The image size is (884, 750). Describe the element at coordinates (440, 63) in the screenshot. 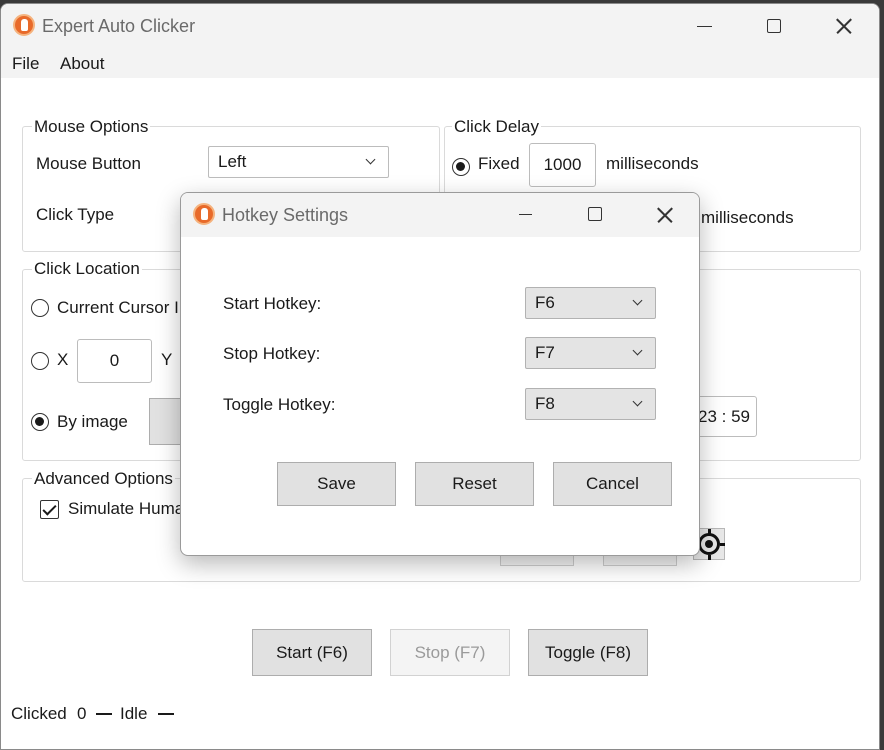

I see `menu-bar: File About` at that location.